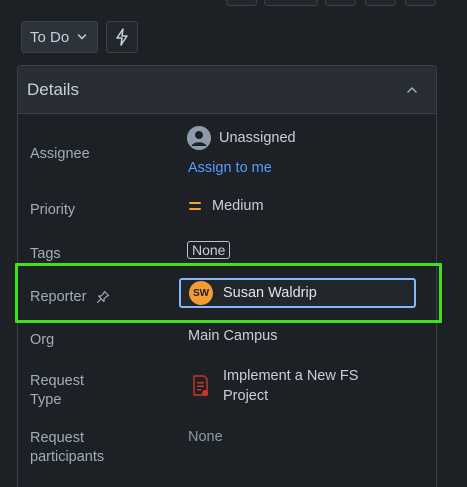  I want to click on status-label: To Do, so click(50, 37).